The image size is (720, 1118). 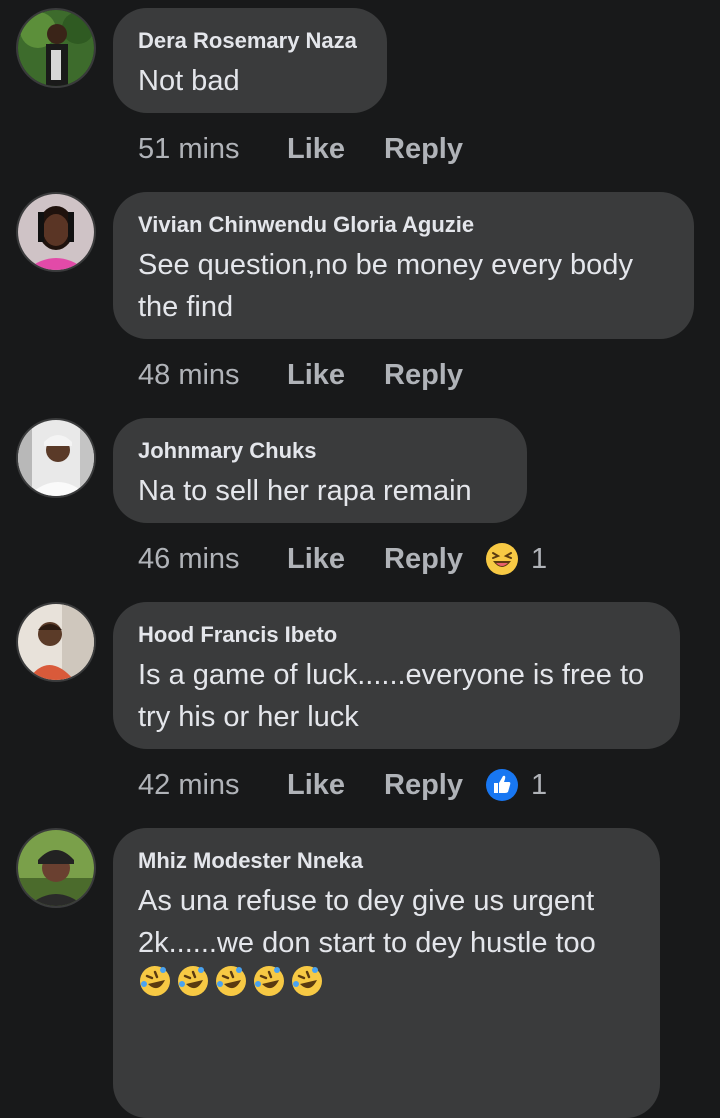 I want to click on laughing-emoji-icon, so click(x=501, y=559).